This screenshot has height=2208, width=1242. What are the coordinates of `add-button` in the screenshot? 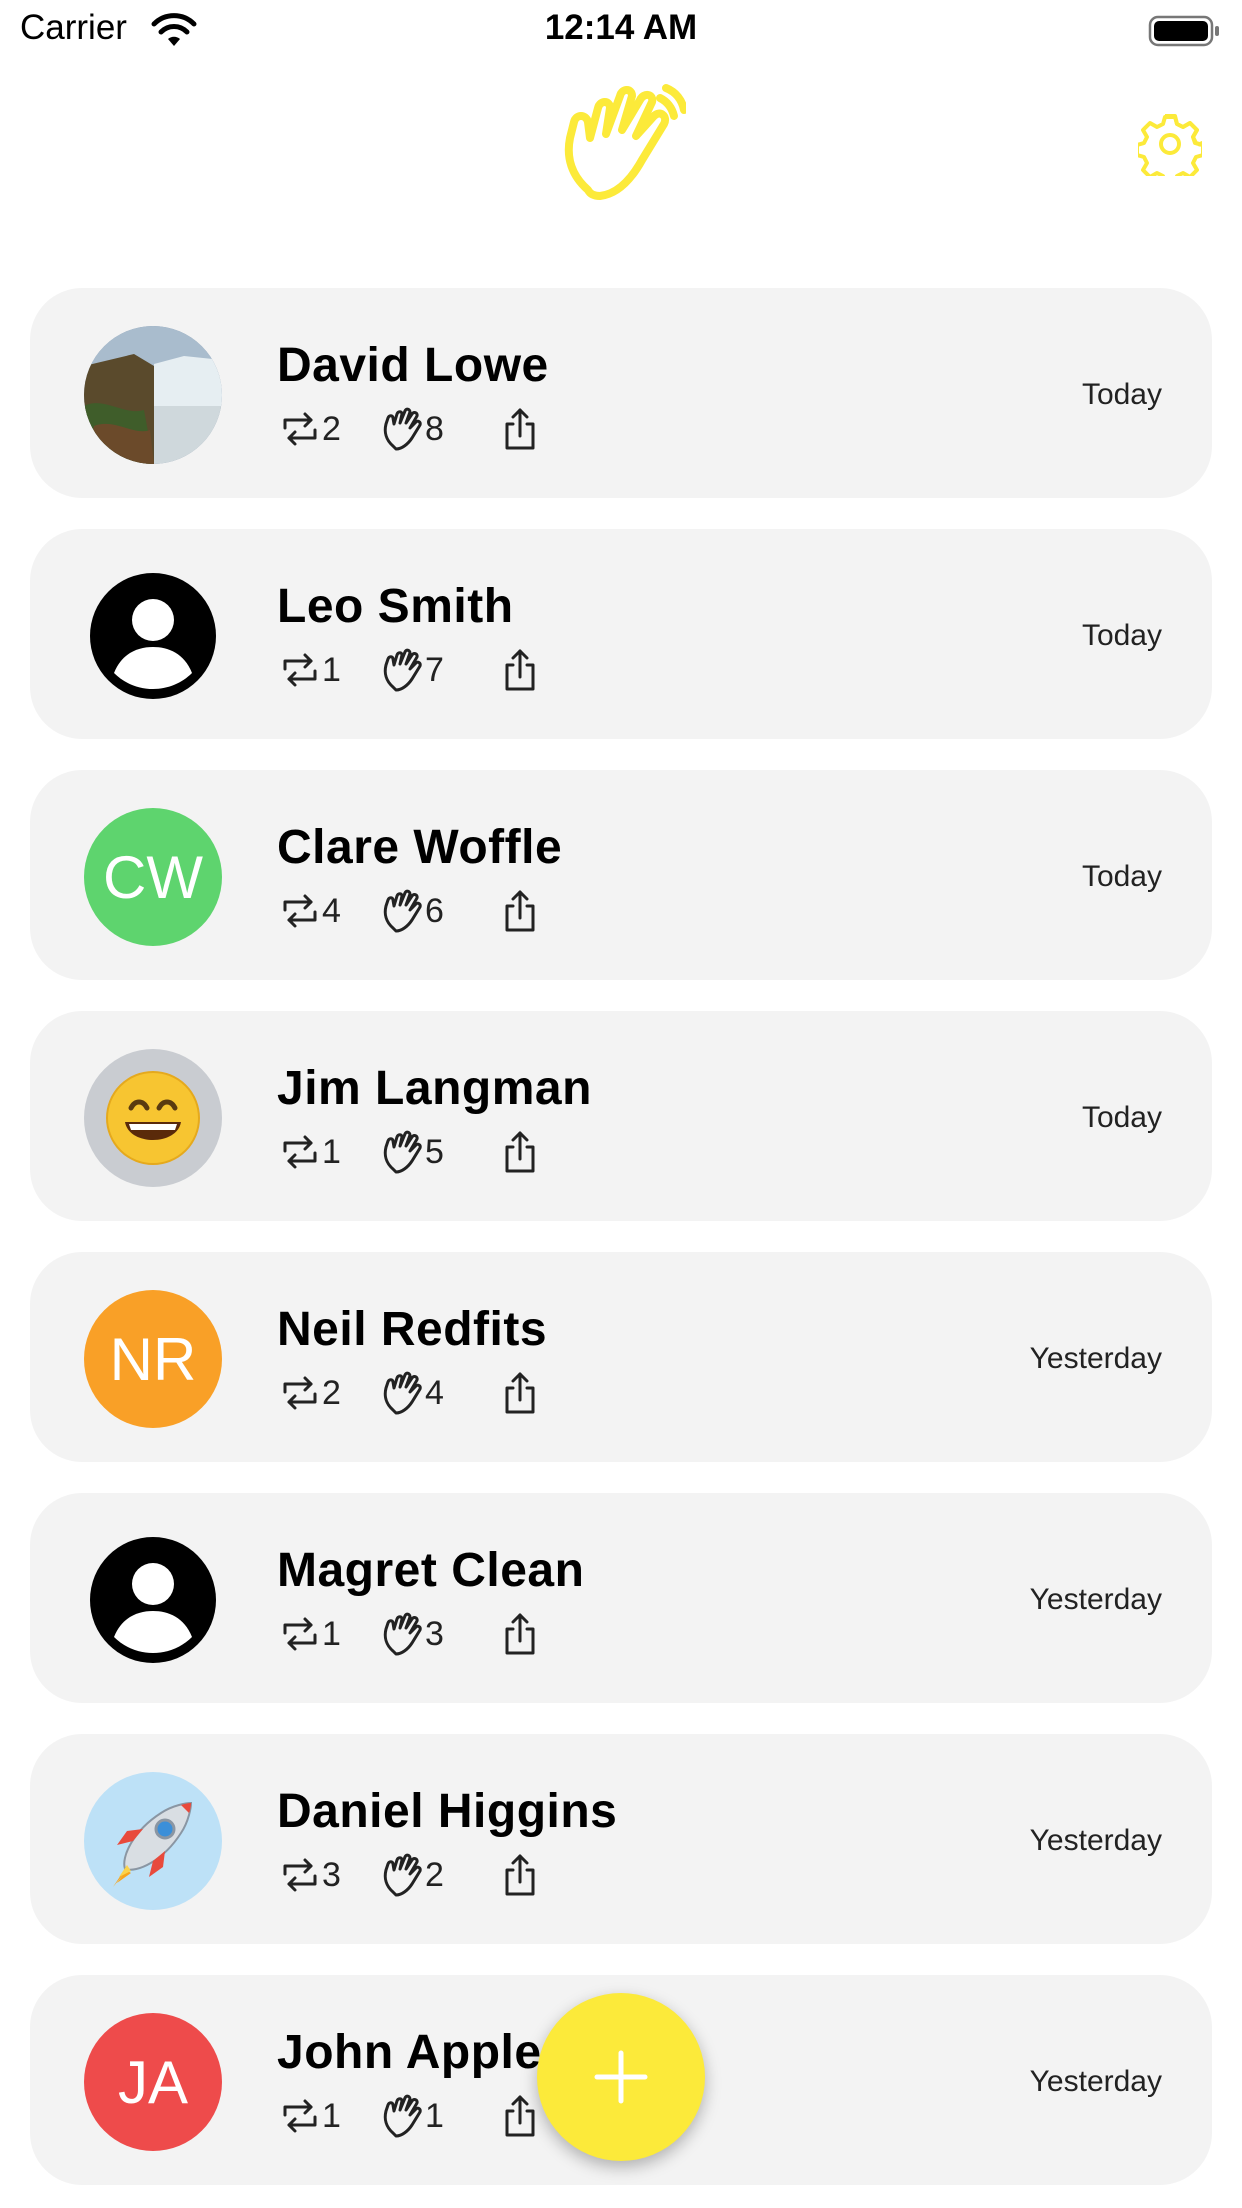 It's located at (621, 2077).